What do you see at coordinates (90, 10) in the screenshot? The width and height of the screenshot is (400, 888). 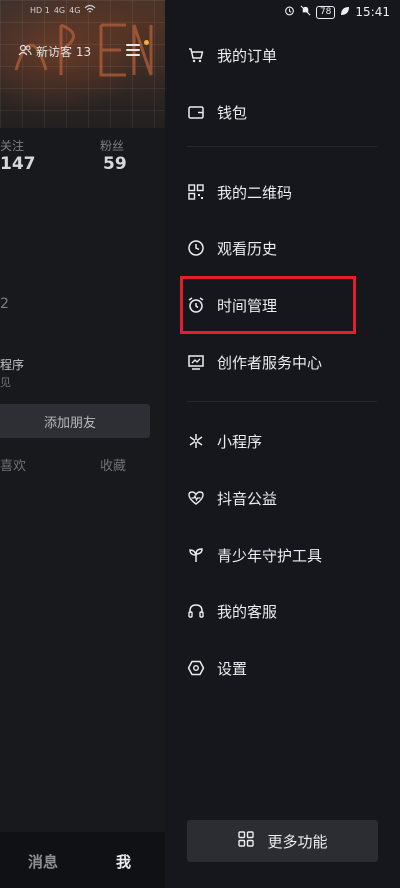 I see `wifi-icon` at bounding box center [90, 10].